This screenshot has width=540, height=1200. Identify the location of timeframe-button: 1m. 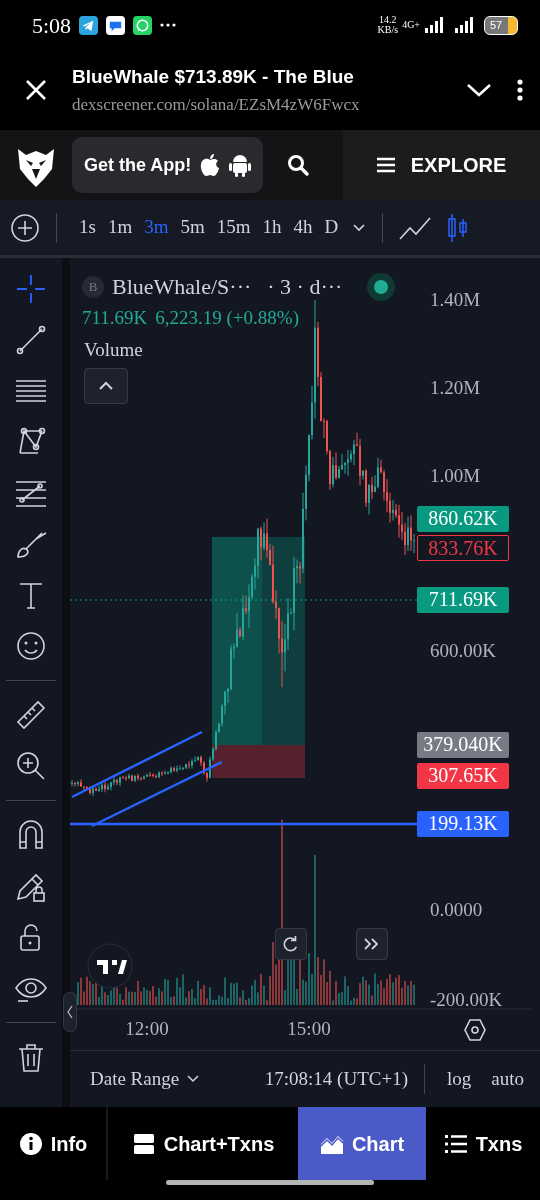
(120, 227).